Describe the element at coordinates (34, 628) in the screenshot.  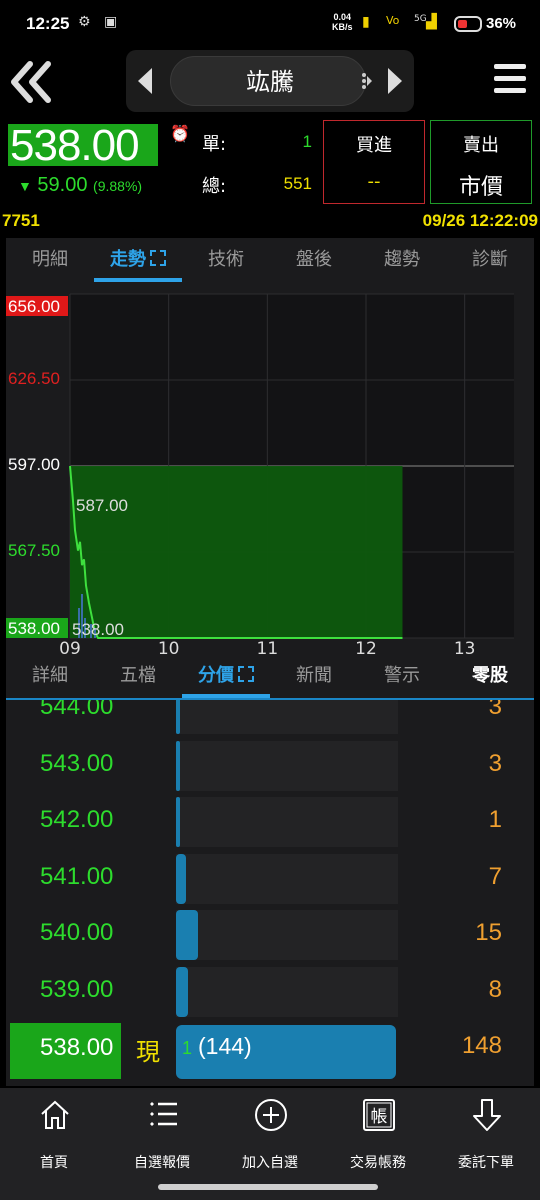
I see `y-tick-label: 538.00` at that location.